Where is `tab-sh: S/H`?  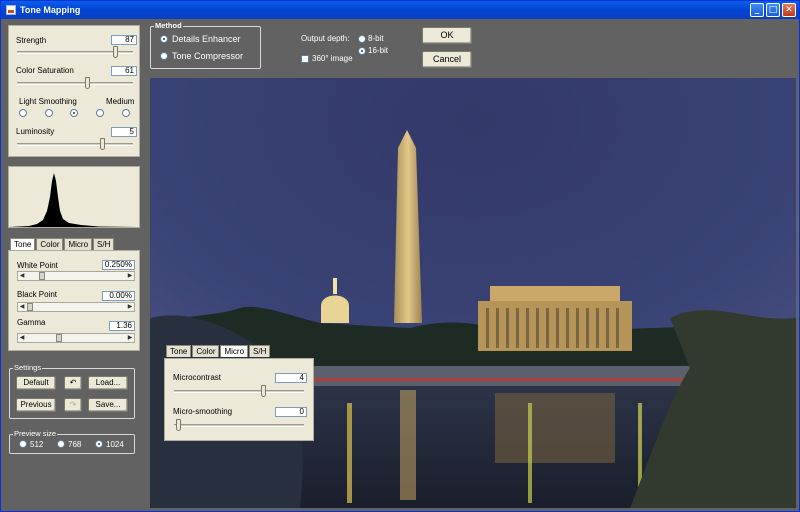
tab-sh: S/H is located at coordinates (104, 244).